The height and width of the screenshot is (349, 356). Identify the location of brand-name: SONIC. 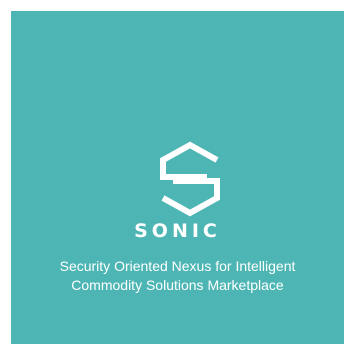
(177, 231).